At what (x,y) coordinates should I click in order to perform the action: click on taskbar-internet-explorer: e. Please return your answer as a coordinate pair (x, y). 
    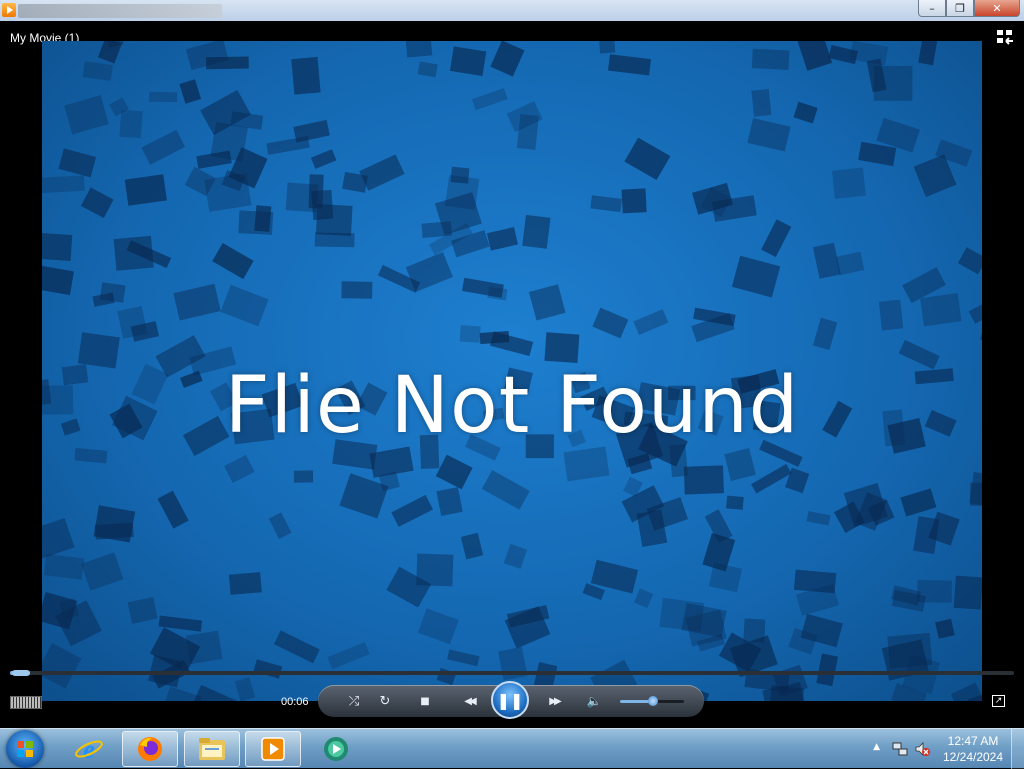
    Looking at the image, I should click on (89, 749).